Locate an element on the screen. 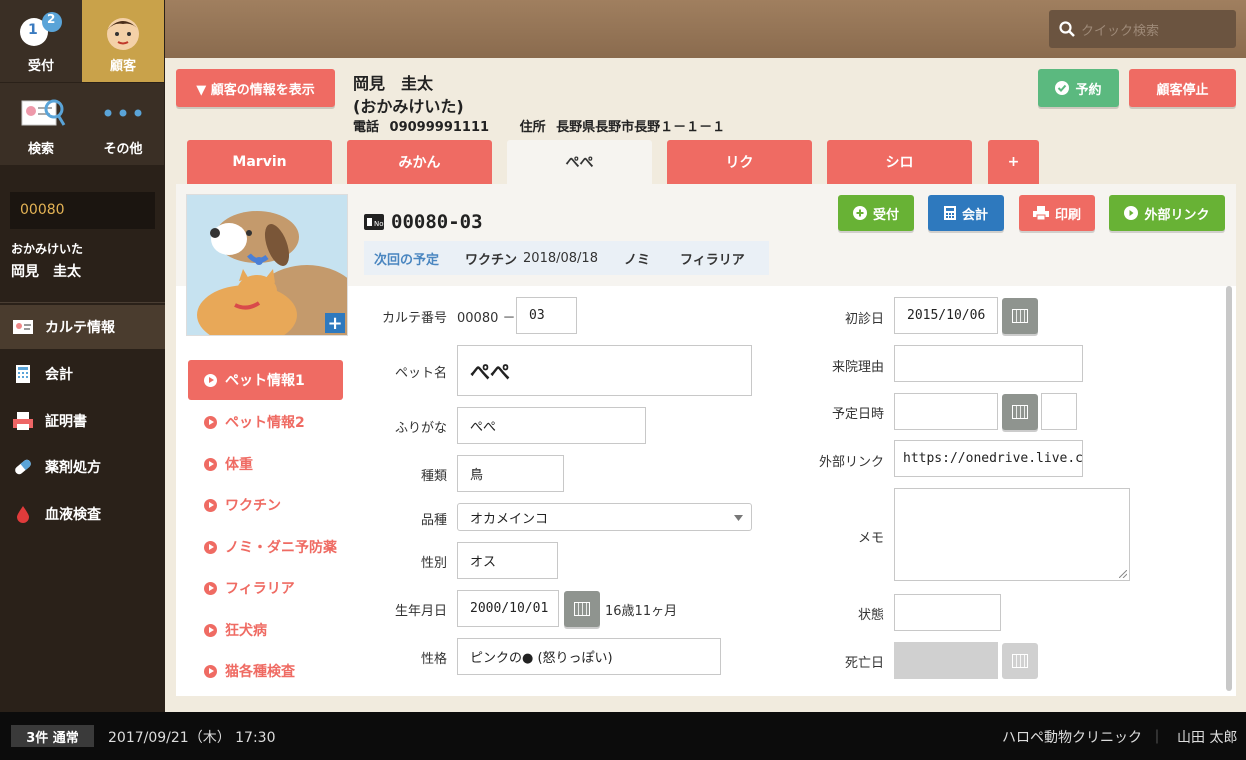 The width and height of the screenshot is (1246, 760). petnav-weight: 体重 is located at coordinates (265, 464).